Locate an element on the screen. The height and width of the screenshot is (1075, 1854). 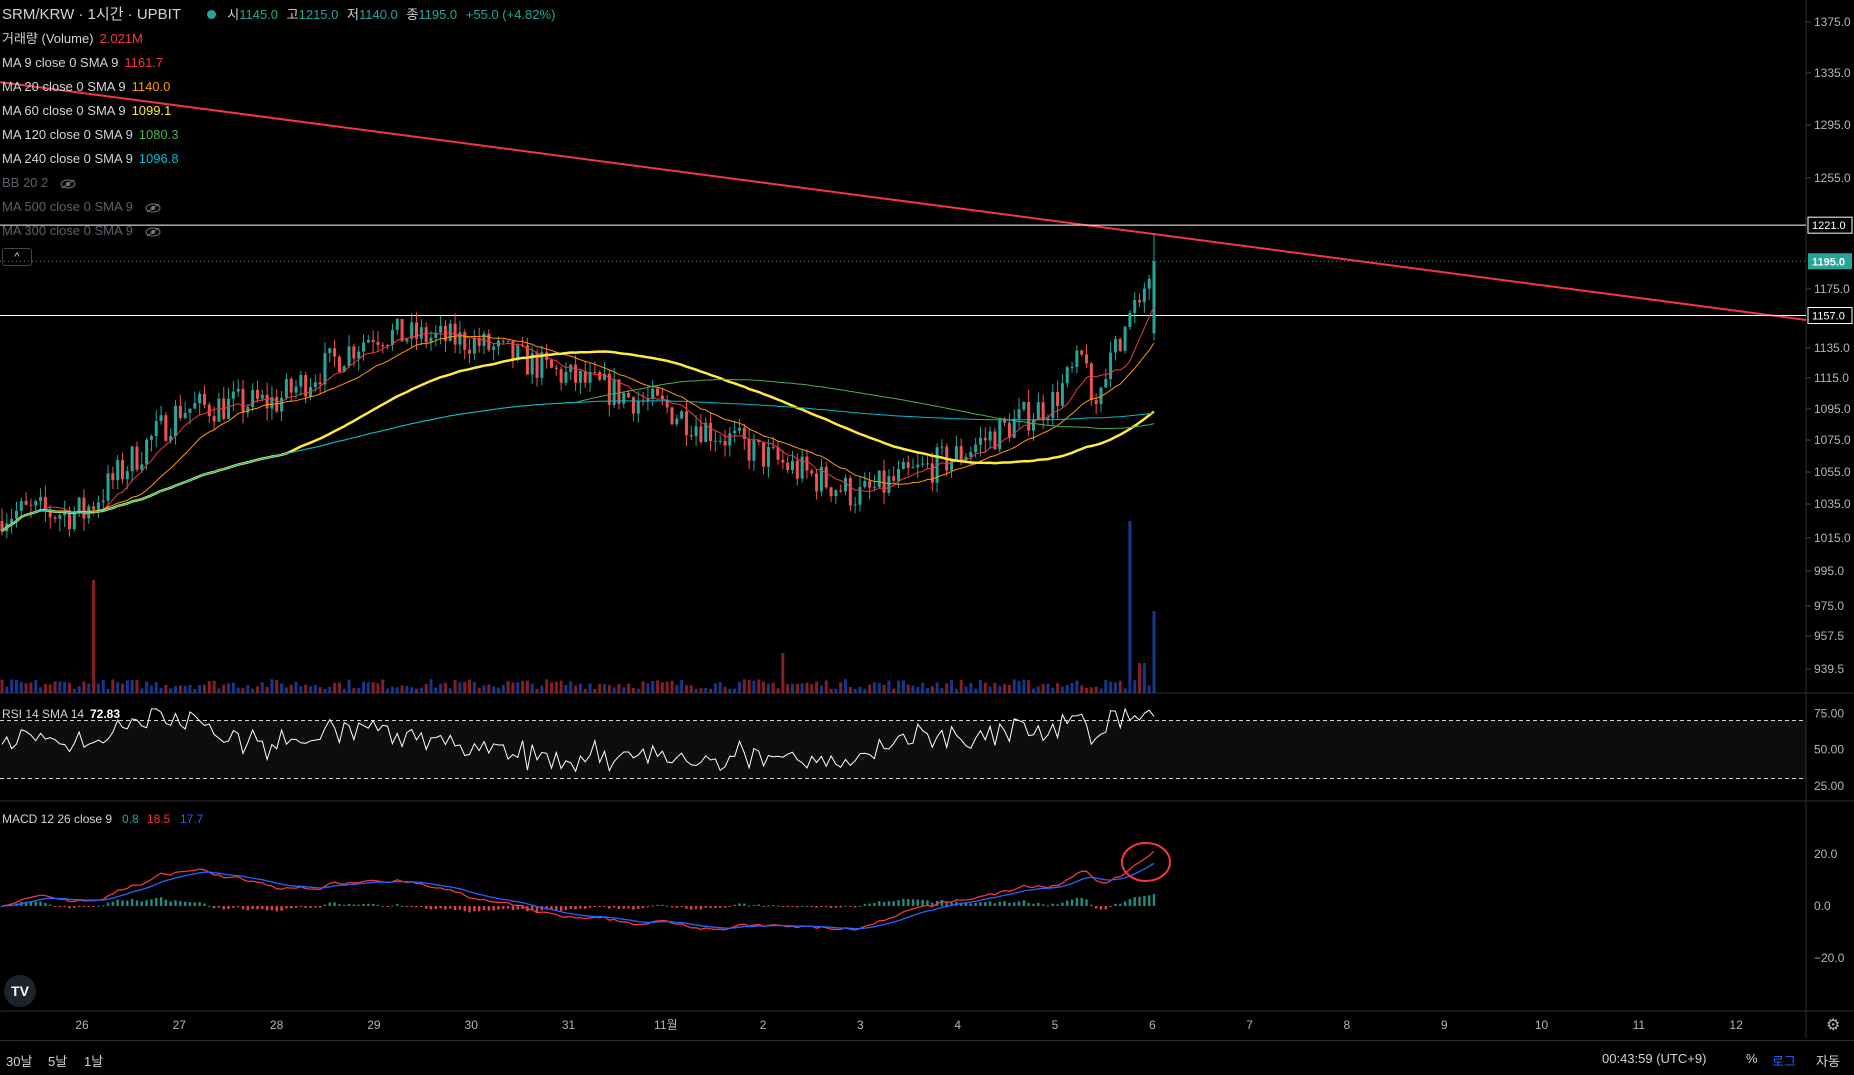
percent-scale-toggle: % is located at coordinates (1752, 1058).